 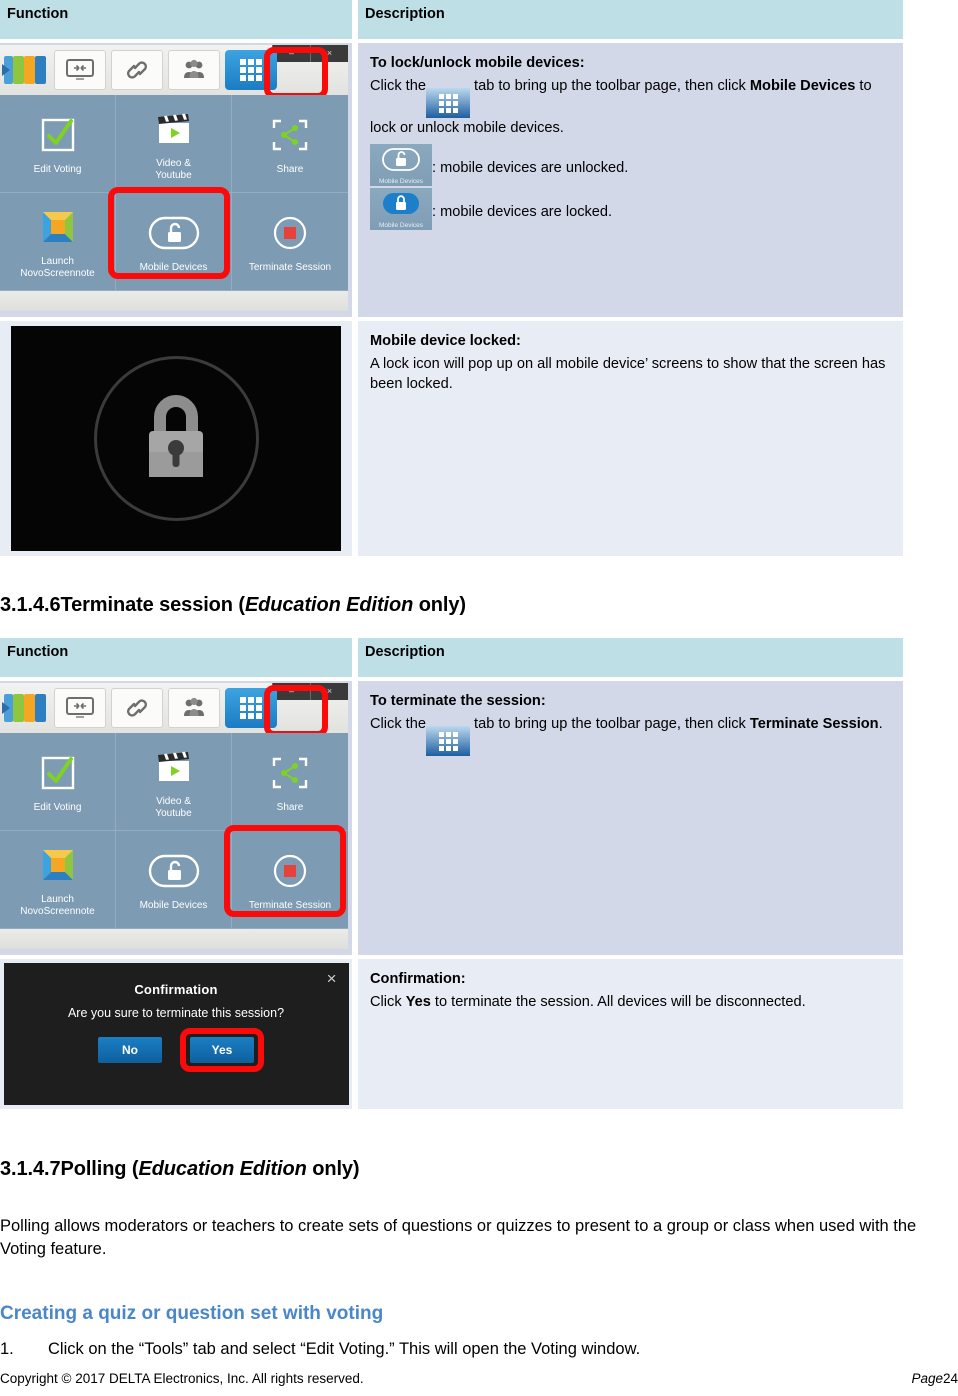 What do you see at coordinates (401, 209) in the screenshot?
I see `mobile-devices-locked-icon: Mobile Devices` at bounding box center [401, 209].